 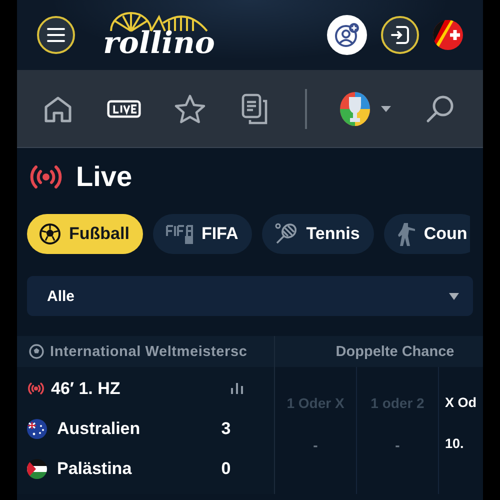 What do you see at coordinates (286, 234) in the screenshot?
I see `tennis-racket-icon` at bounding box center [286, 234].